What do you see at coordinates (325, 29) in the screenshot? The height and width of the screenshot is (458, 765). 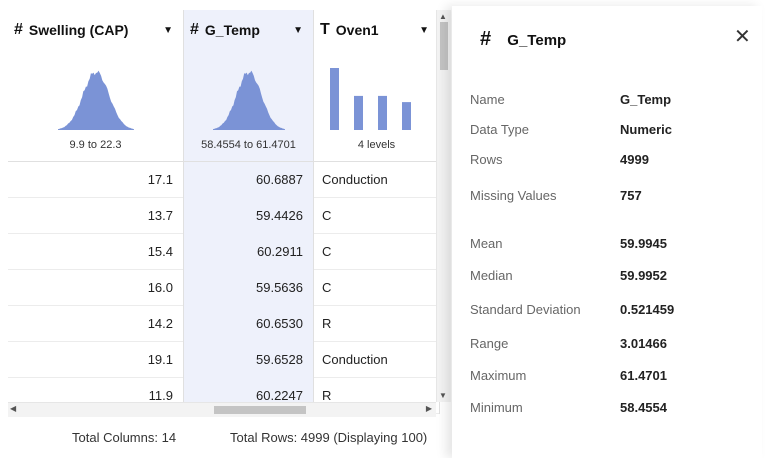 I see `text-type-icon: T` at bounding box center [325, 29].